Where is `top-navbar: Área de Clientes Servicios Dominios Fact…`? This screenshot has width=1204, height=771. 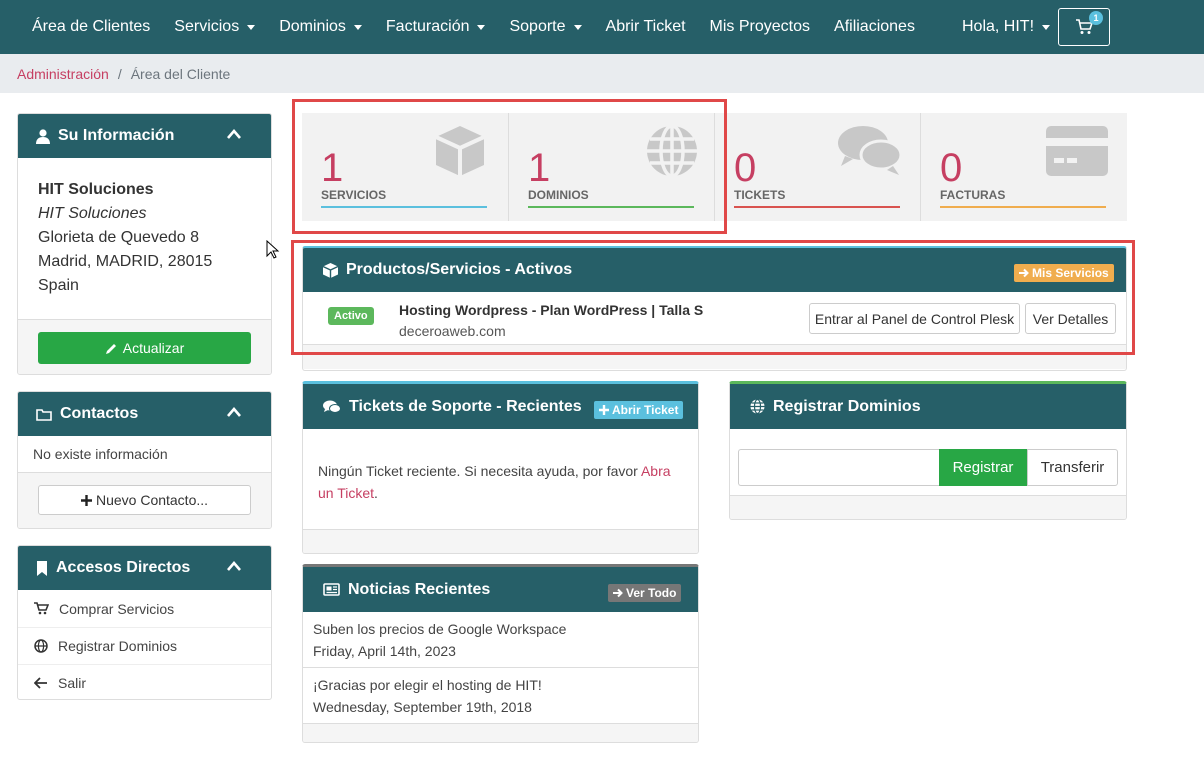 top-navbar: Área de Clientes Servicios Dominios Fact… is located at coordinates (602, 27).